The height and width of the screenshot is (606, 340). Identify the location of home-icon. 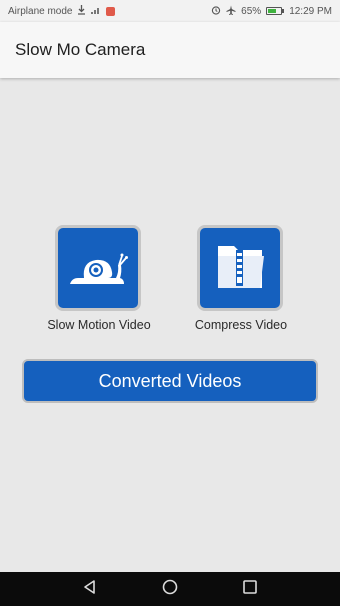
(170, 589).